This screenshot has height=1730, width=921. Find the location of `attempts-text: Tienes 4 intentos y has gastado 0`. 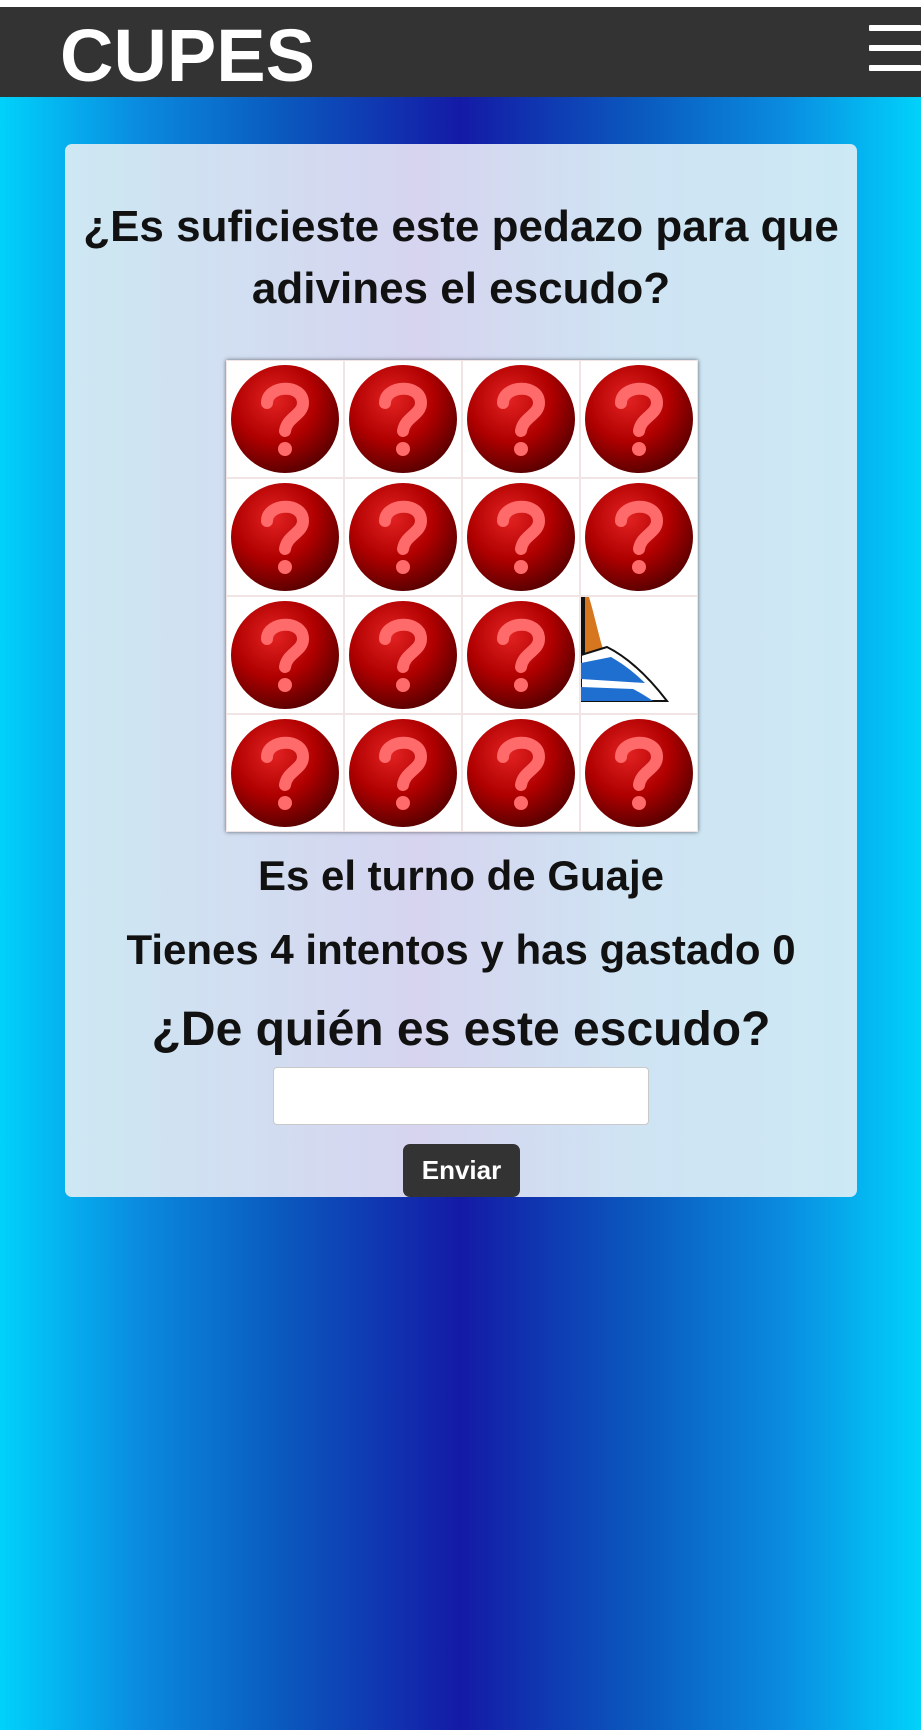

attempts-text: Tienes 4 intentos y has gastado 0 is located at coordinates (461, 949).